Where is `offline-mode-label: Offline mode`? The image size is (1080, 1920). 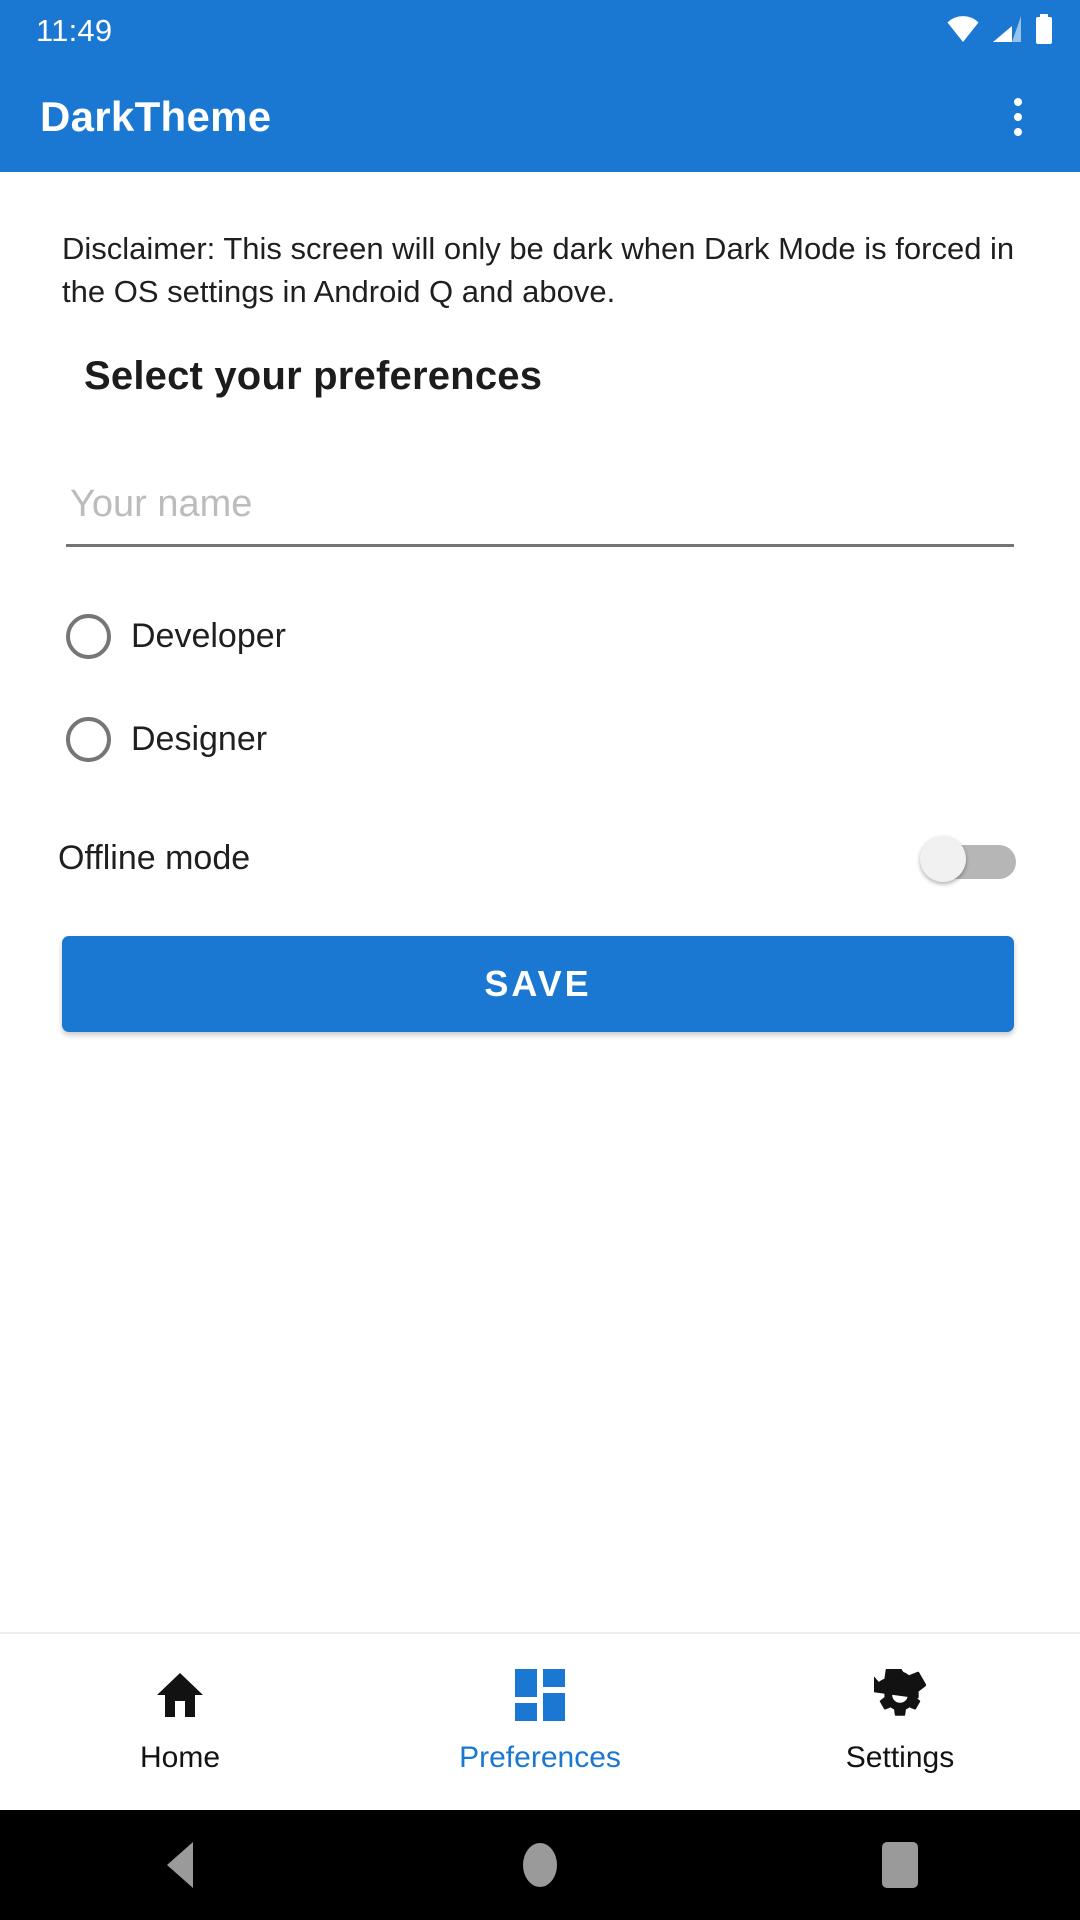
offline-mode-label: Offline mode is located at coordinates (154, 857).